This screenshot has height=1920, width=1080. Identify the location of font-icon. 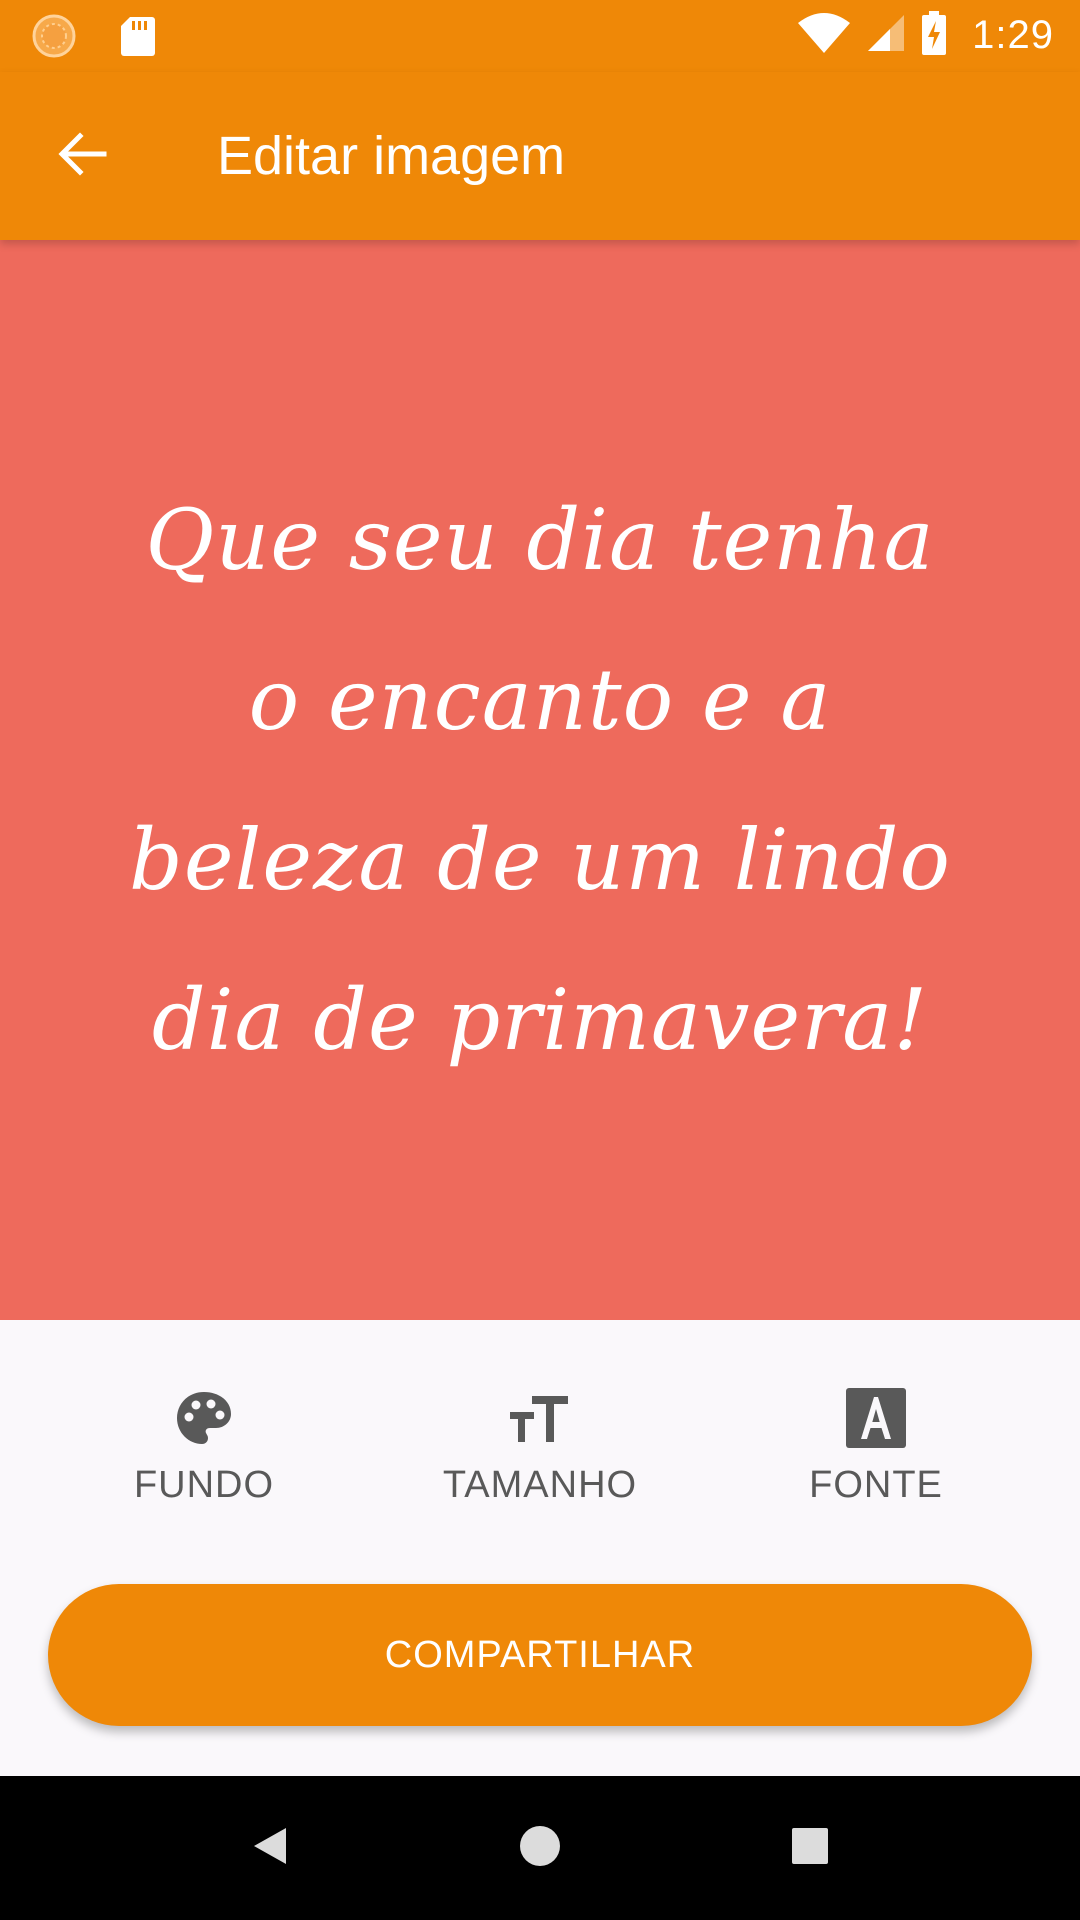
(876, 1418).